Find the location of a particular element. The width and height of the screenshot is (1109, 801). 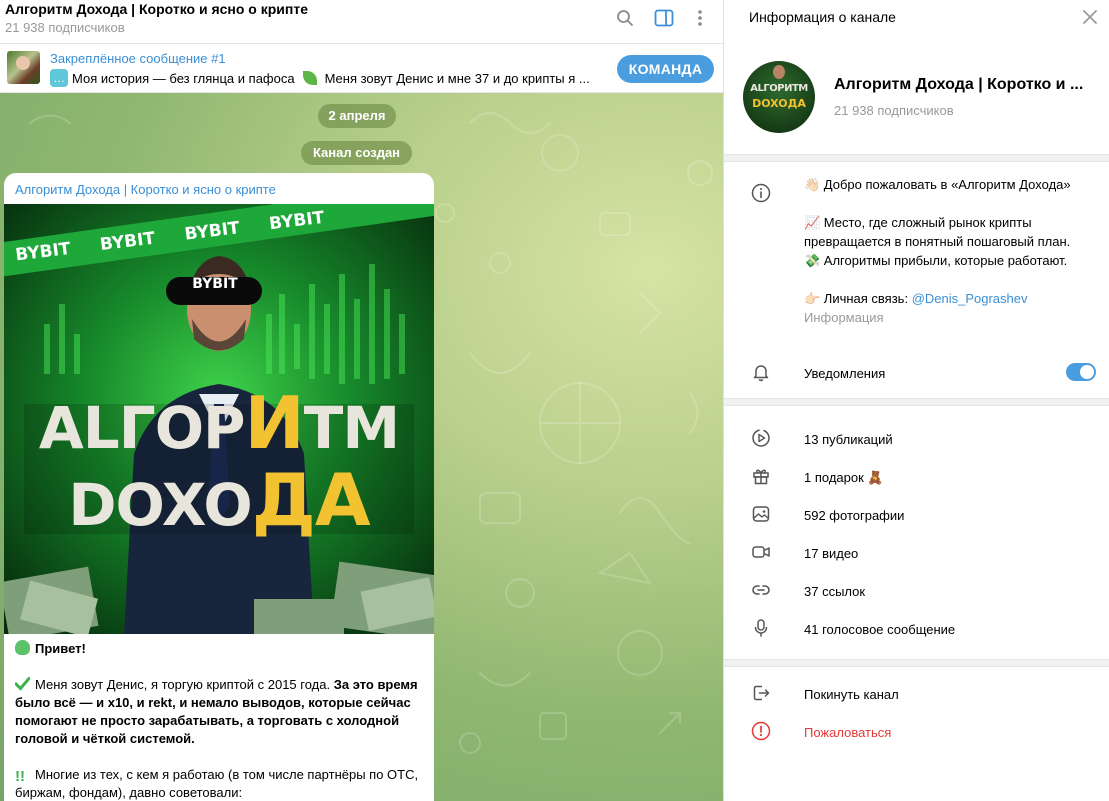

video-icon is located at coordinates (761, 552).